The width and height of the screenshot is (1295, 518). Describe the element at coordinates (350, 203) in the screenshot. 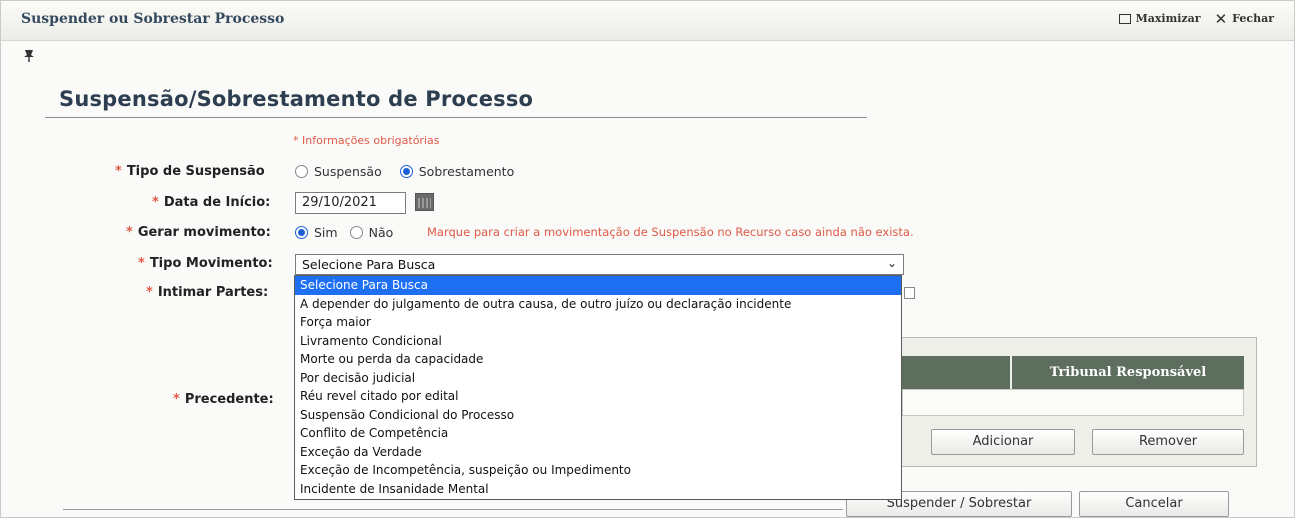

I see `data-inicio-input: 29/10/2021` at that location.